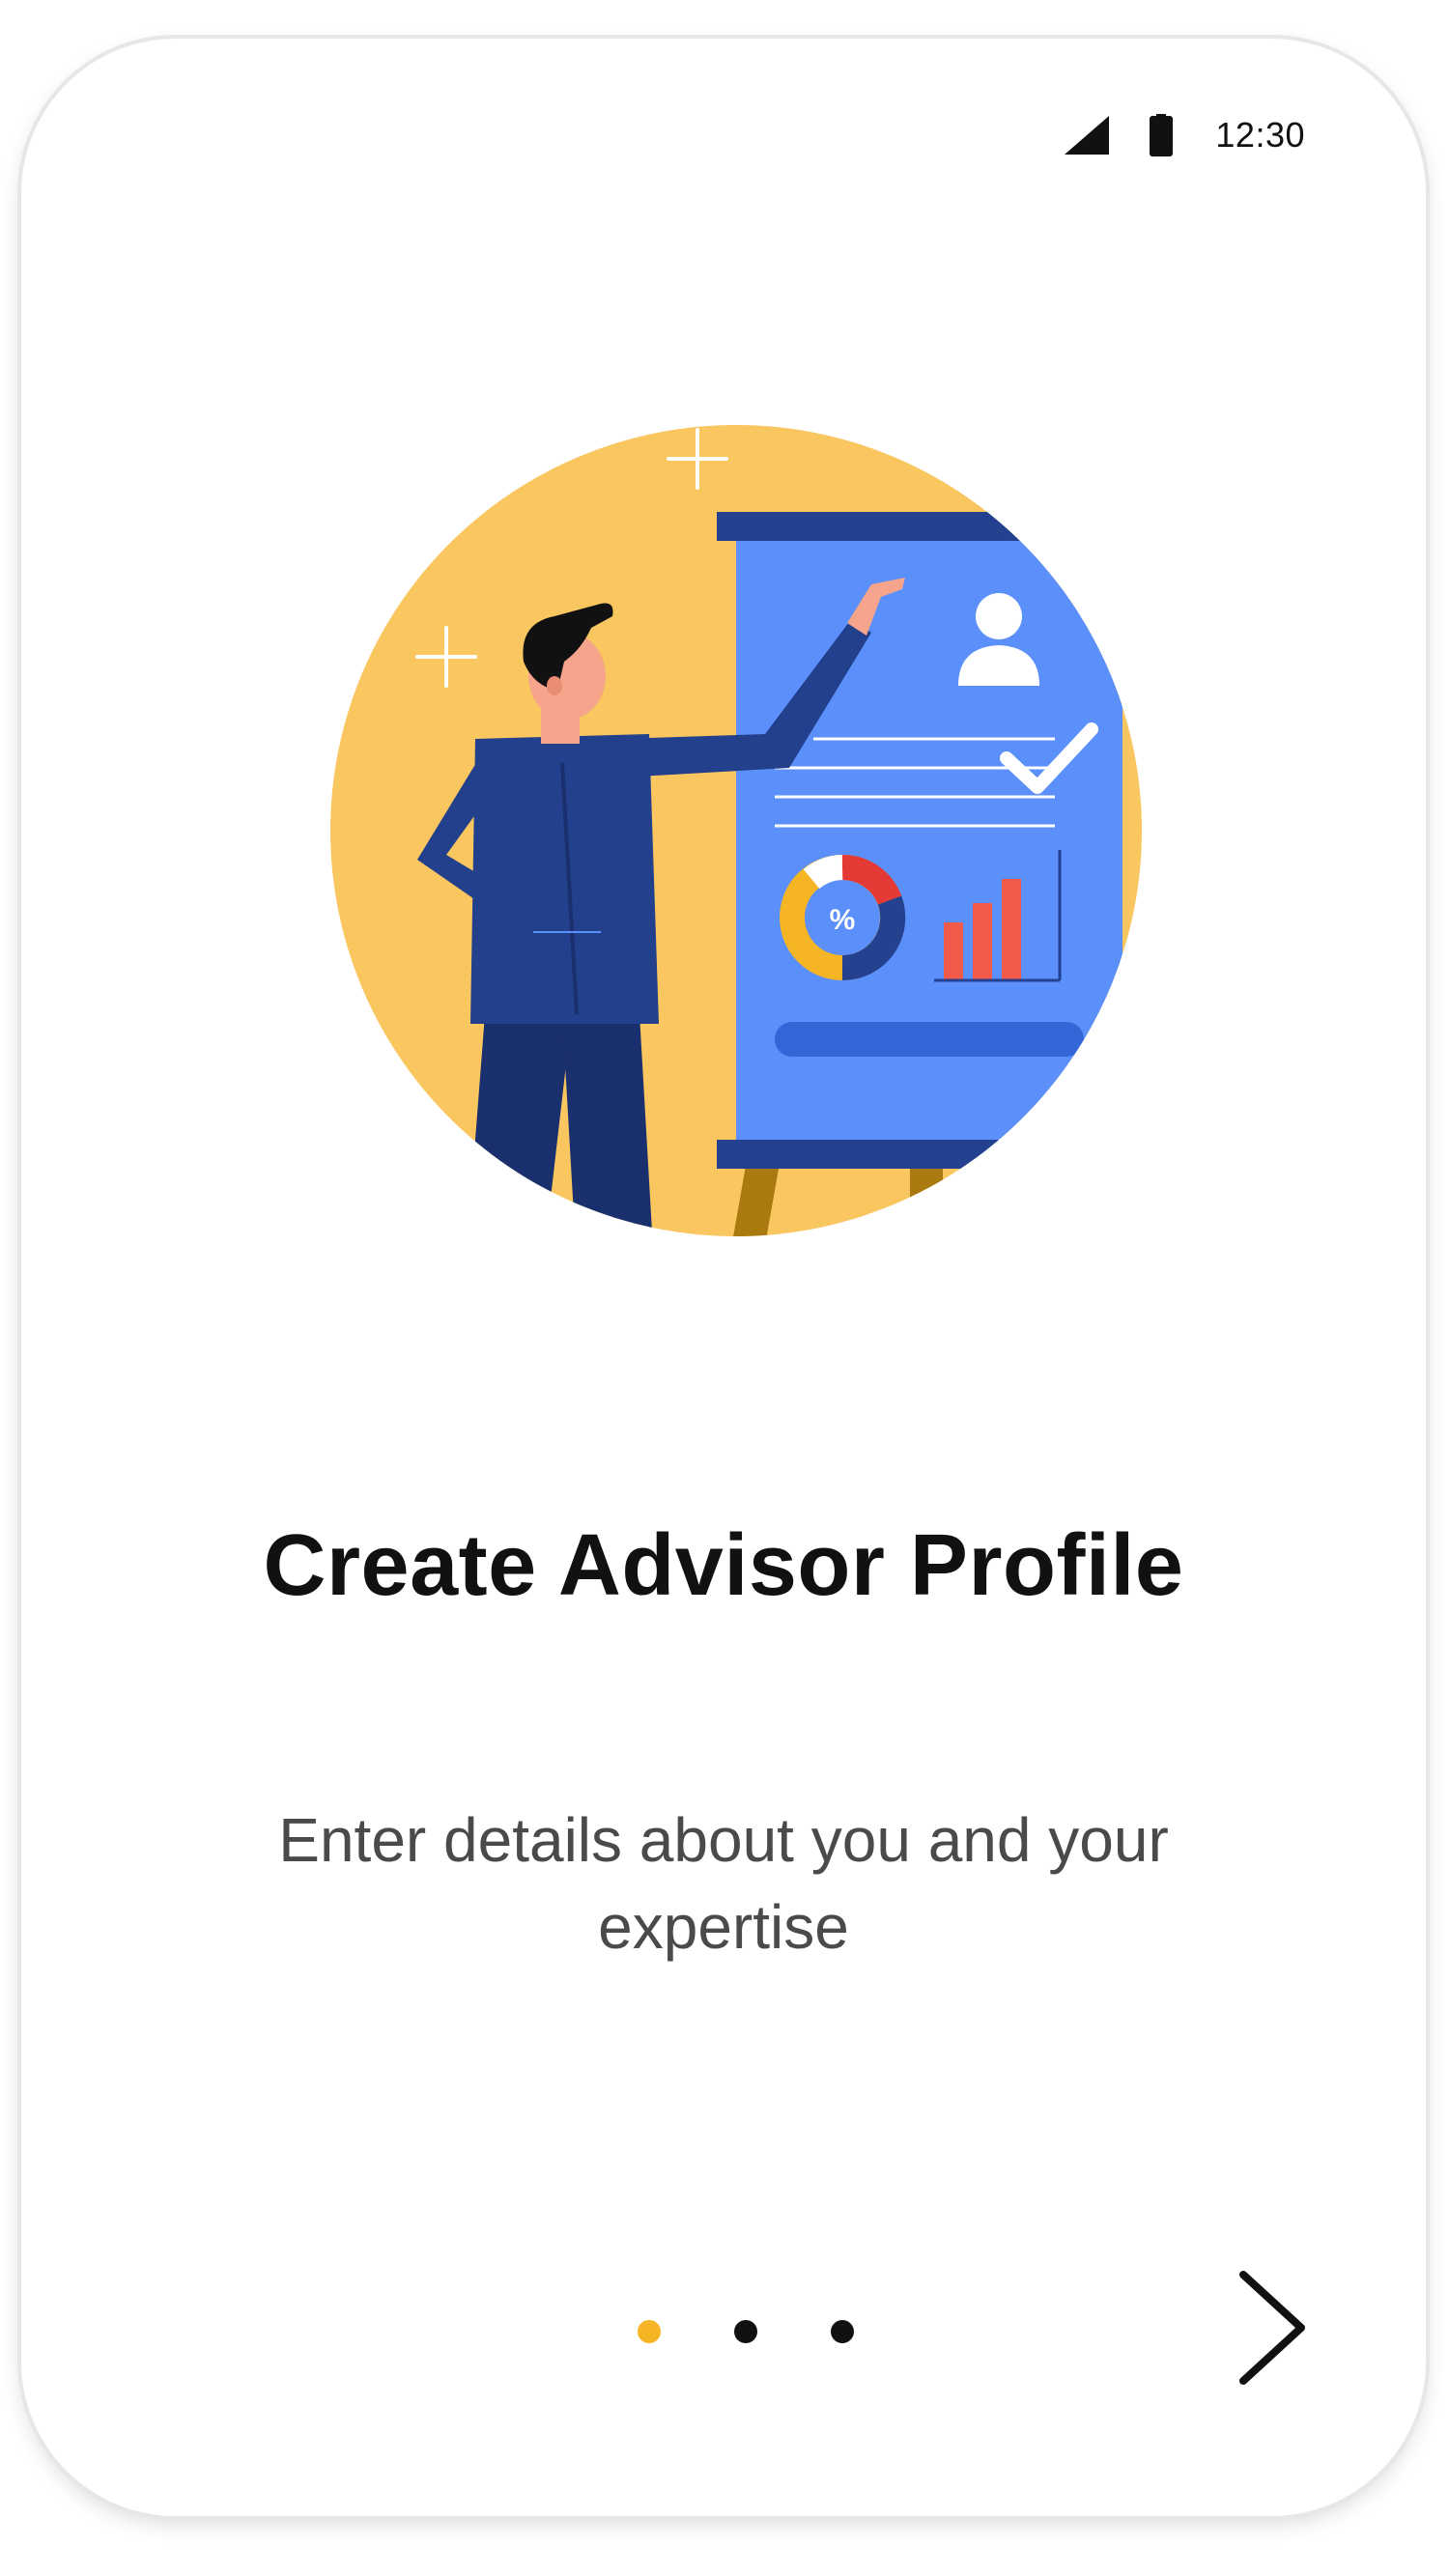 This screenshot has width=1449, height=2576. I want to click on signal-icon, so click(1087, 135).